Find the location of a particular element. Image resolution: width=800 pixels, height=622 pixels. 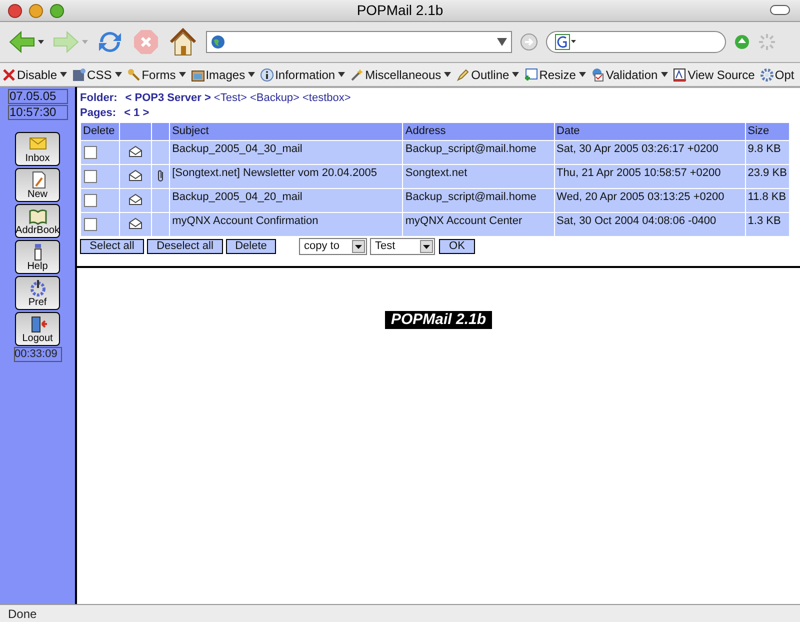

folder-link: <Backup> is located at coordinates (275, 98).